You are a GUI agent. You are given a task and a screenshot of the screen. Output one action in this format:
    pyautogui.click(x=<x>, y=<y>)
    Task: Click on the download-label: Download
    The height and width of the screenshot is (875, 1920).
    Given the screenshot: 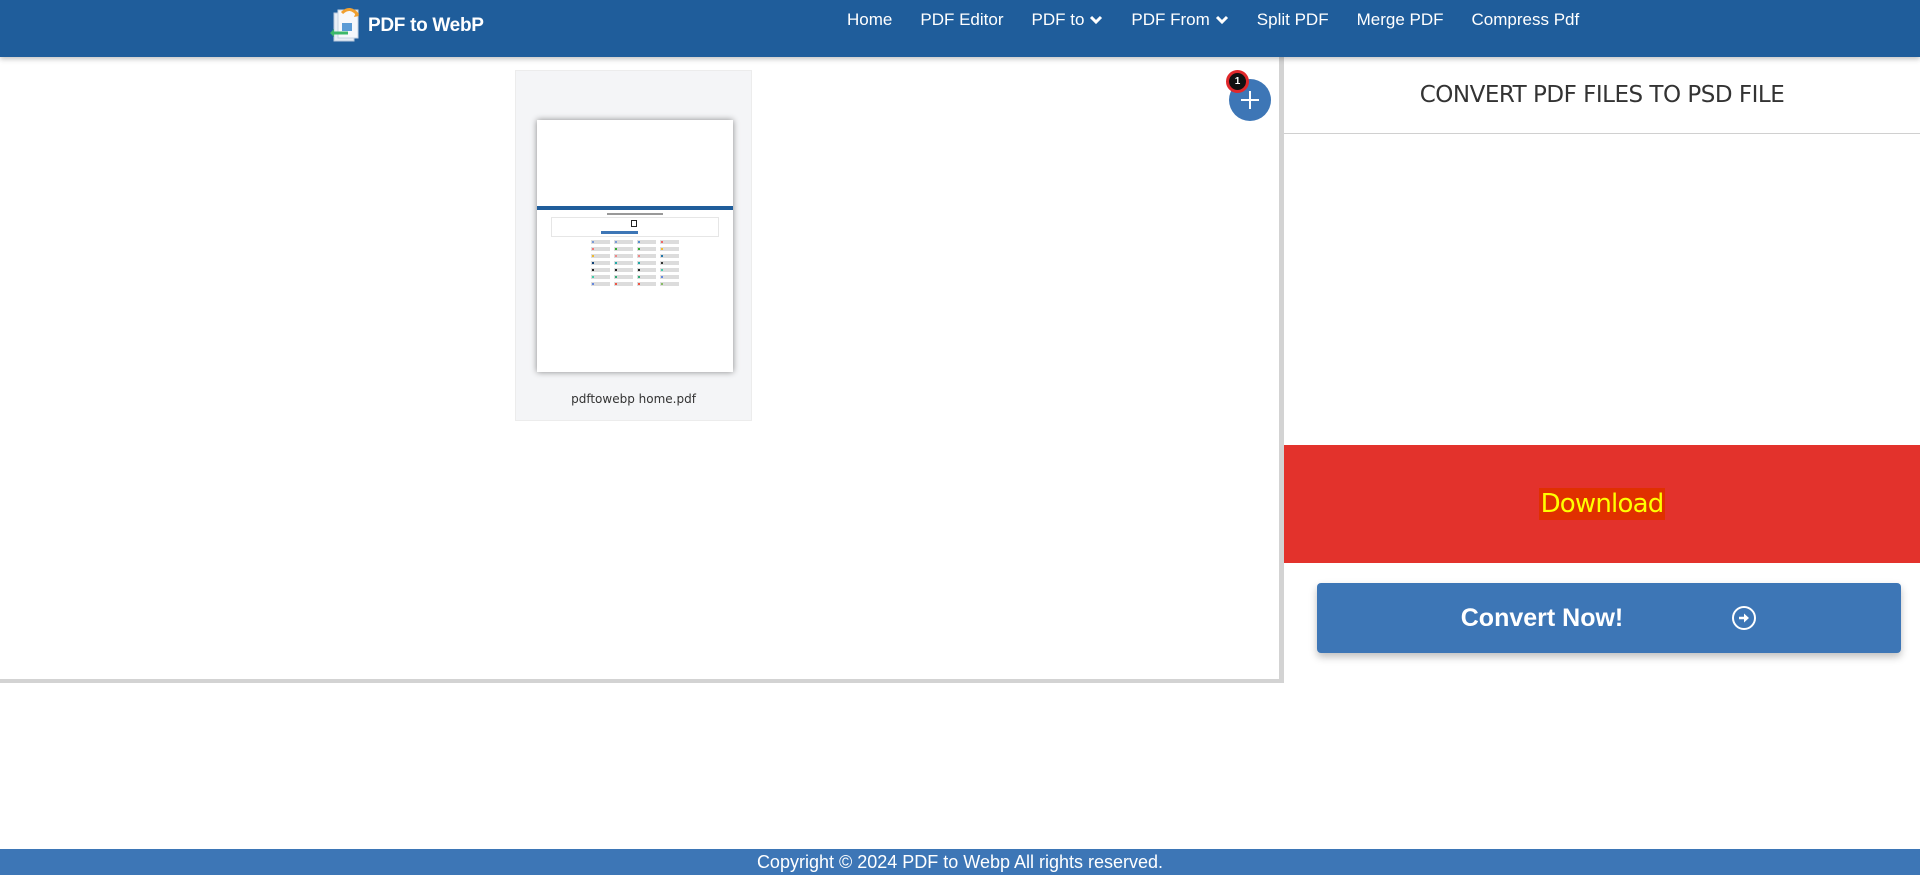 What is the action you would take?
    pyautogui.click(x=1602, y=504)
    